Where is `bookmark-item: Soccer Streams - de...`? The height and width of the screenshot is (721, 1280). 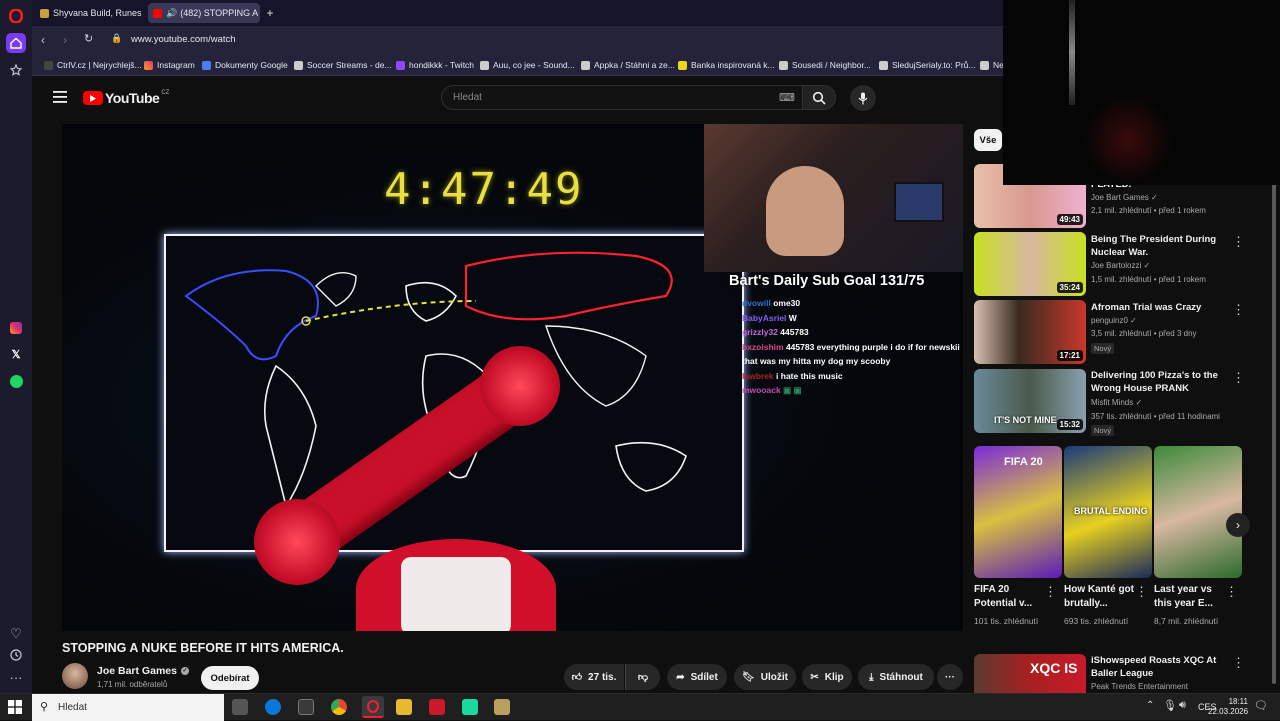
bookmark-item: Soccer Streams - de... is located at coordinates (343, 65).